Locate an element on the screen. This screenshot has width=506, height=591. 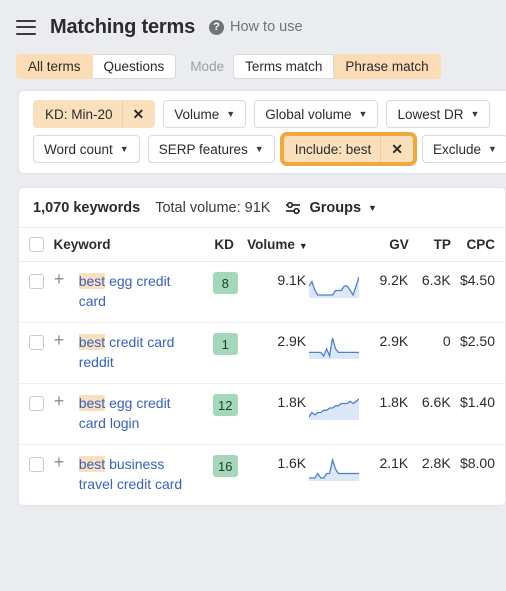
keyword-link: best egg credit card is located at coordinates (140, 291).